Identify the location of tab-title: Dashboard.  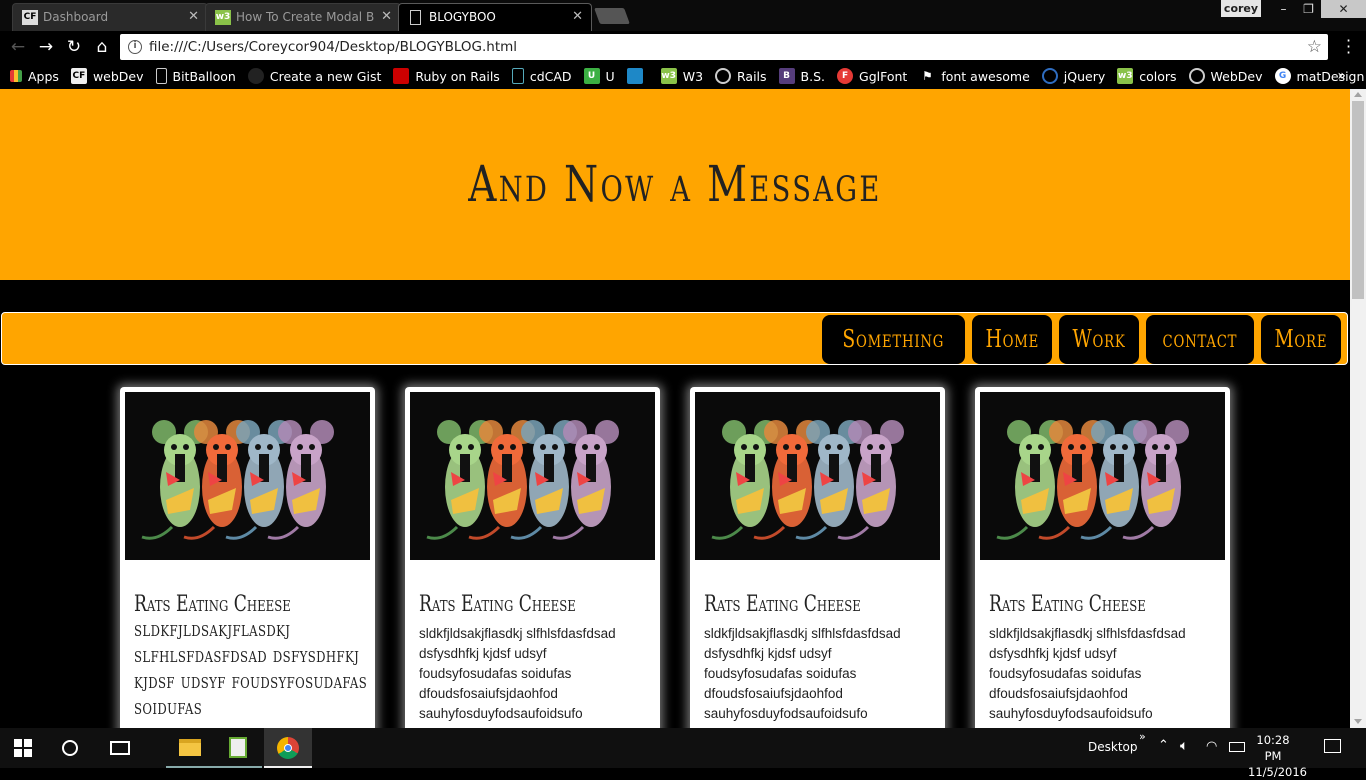
(76, 17).